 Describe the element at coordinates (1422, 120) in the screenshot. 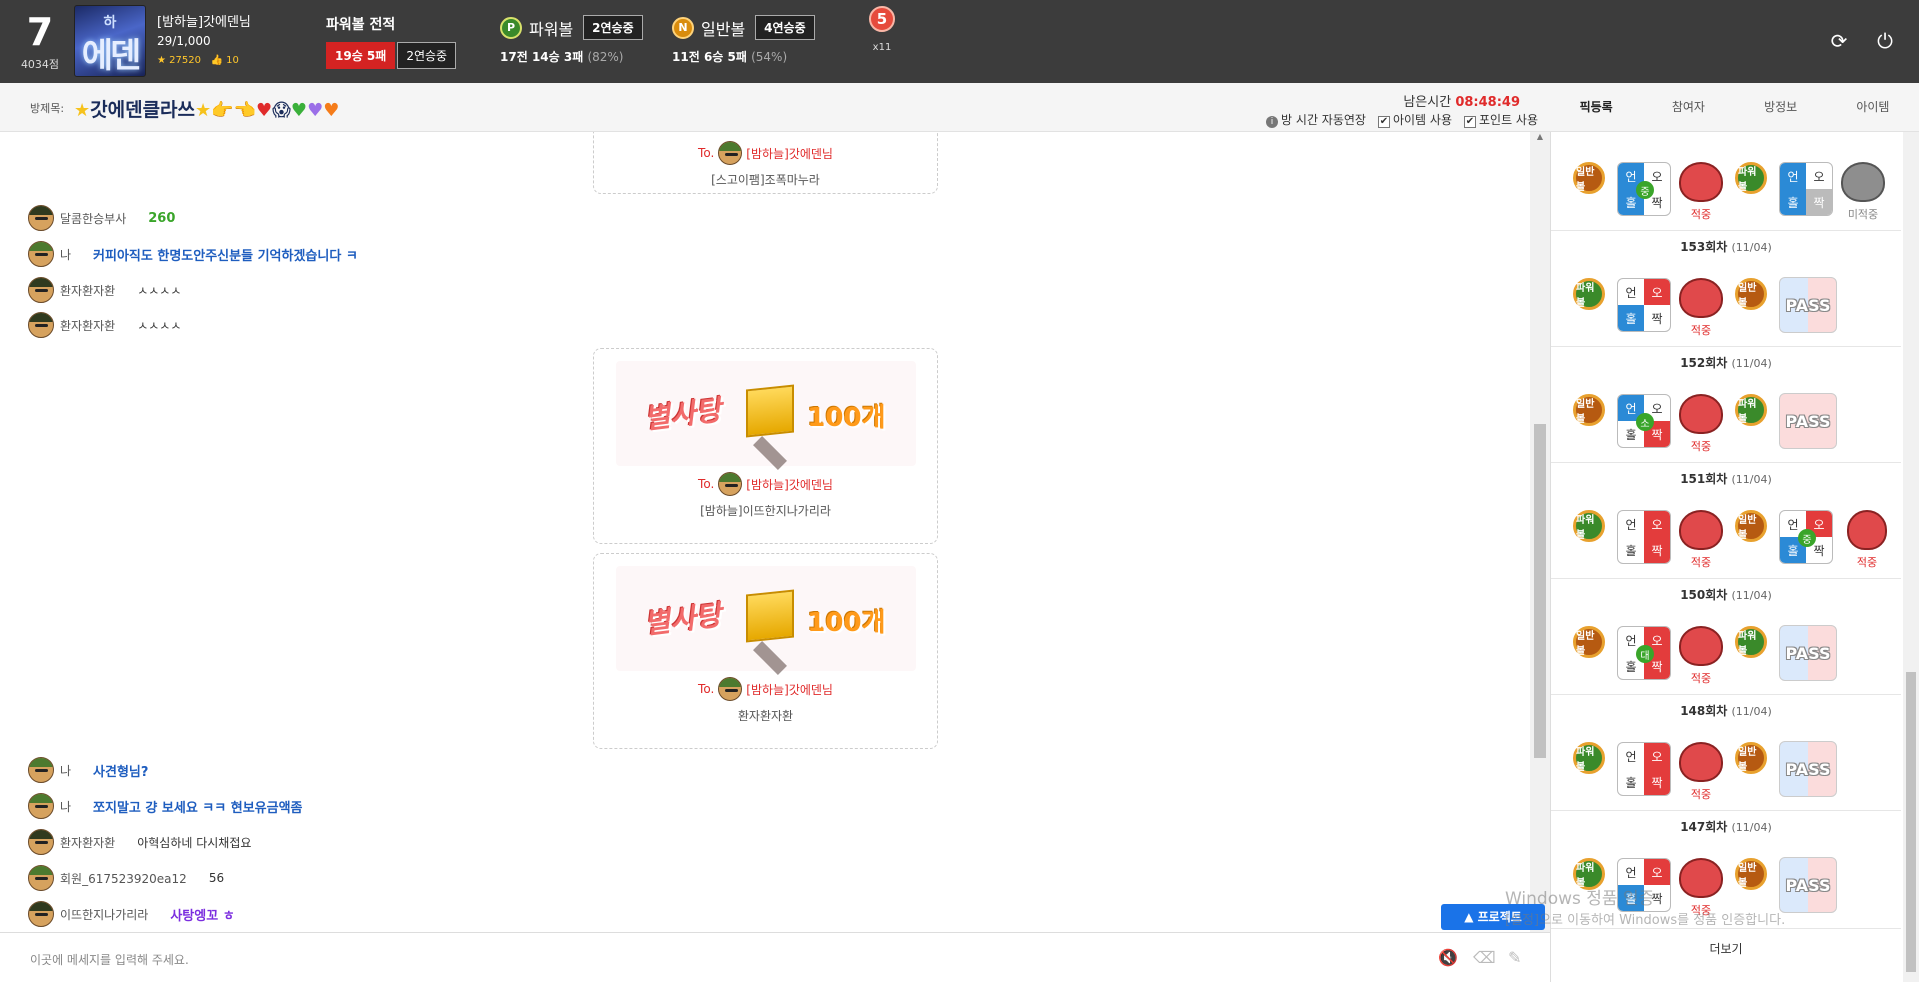

I see `item-use-label: 아이템 사용` at that location.